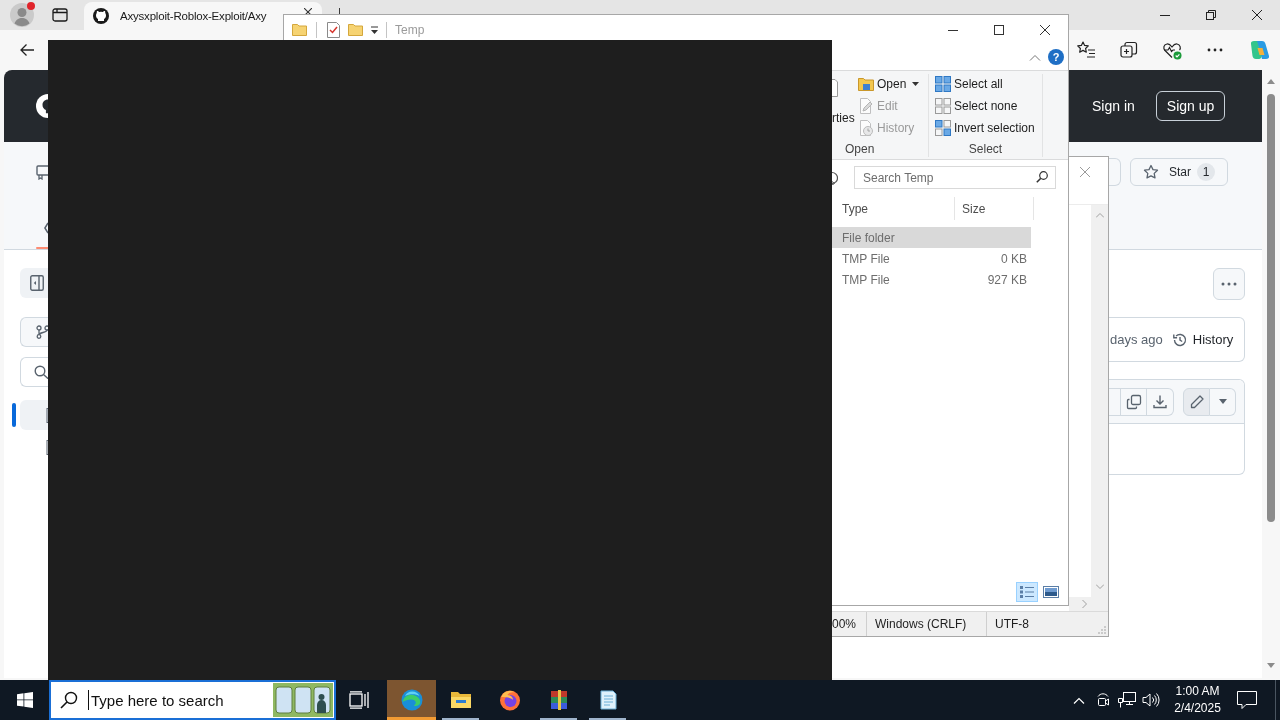 The image size is (1280, 720). Describe the element at coordinates (27, 50) in the screenshot. I see `back-icon` at that location.